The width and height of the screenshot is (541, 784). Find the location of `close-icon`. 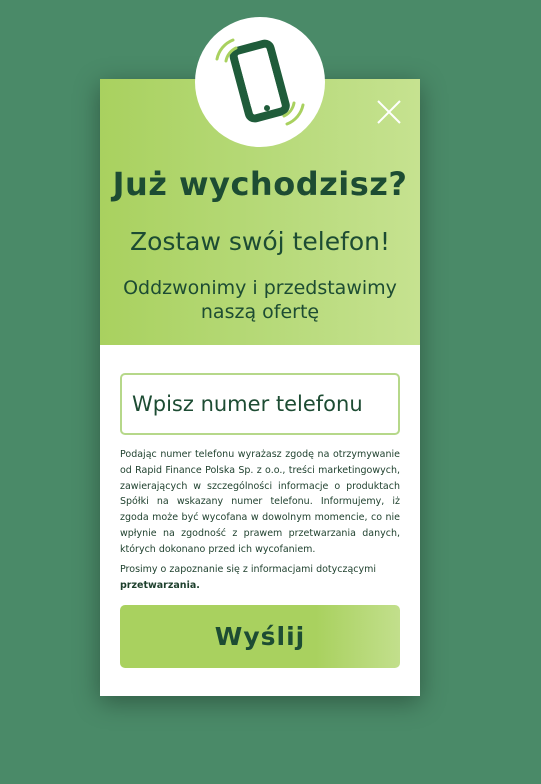

close-icon is located at coordinates (389, 112).